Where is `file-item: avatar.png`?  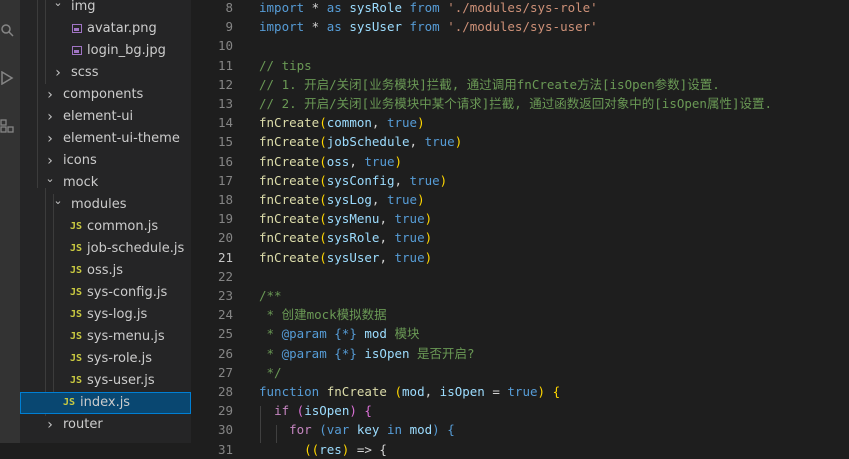 file-item: avatar.png is located at coordinates (105, 29).